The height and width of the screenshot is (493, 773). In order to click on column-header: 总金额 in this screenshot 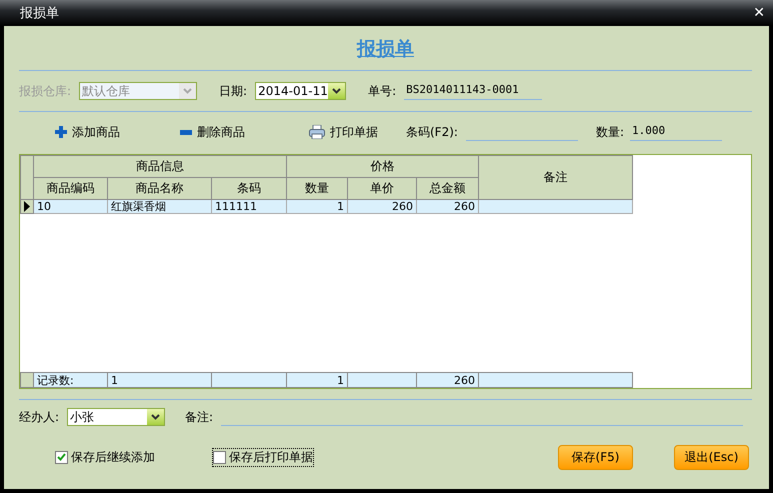, I will do `click(447, 189)`.